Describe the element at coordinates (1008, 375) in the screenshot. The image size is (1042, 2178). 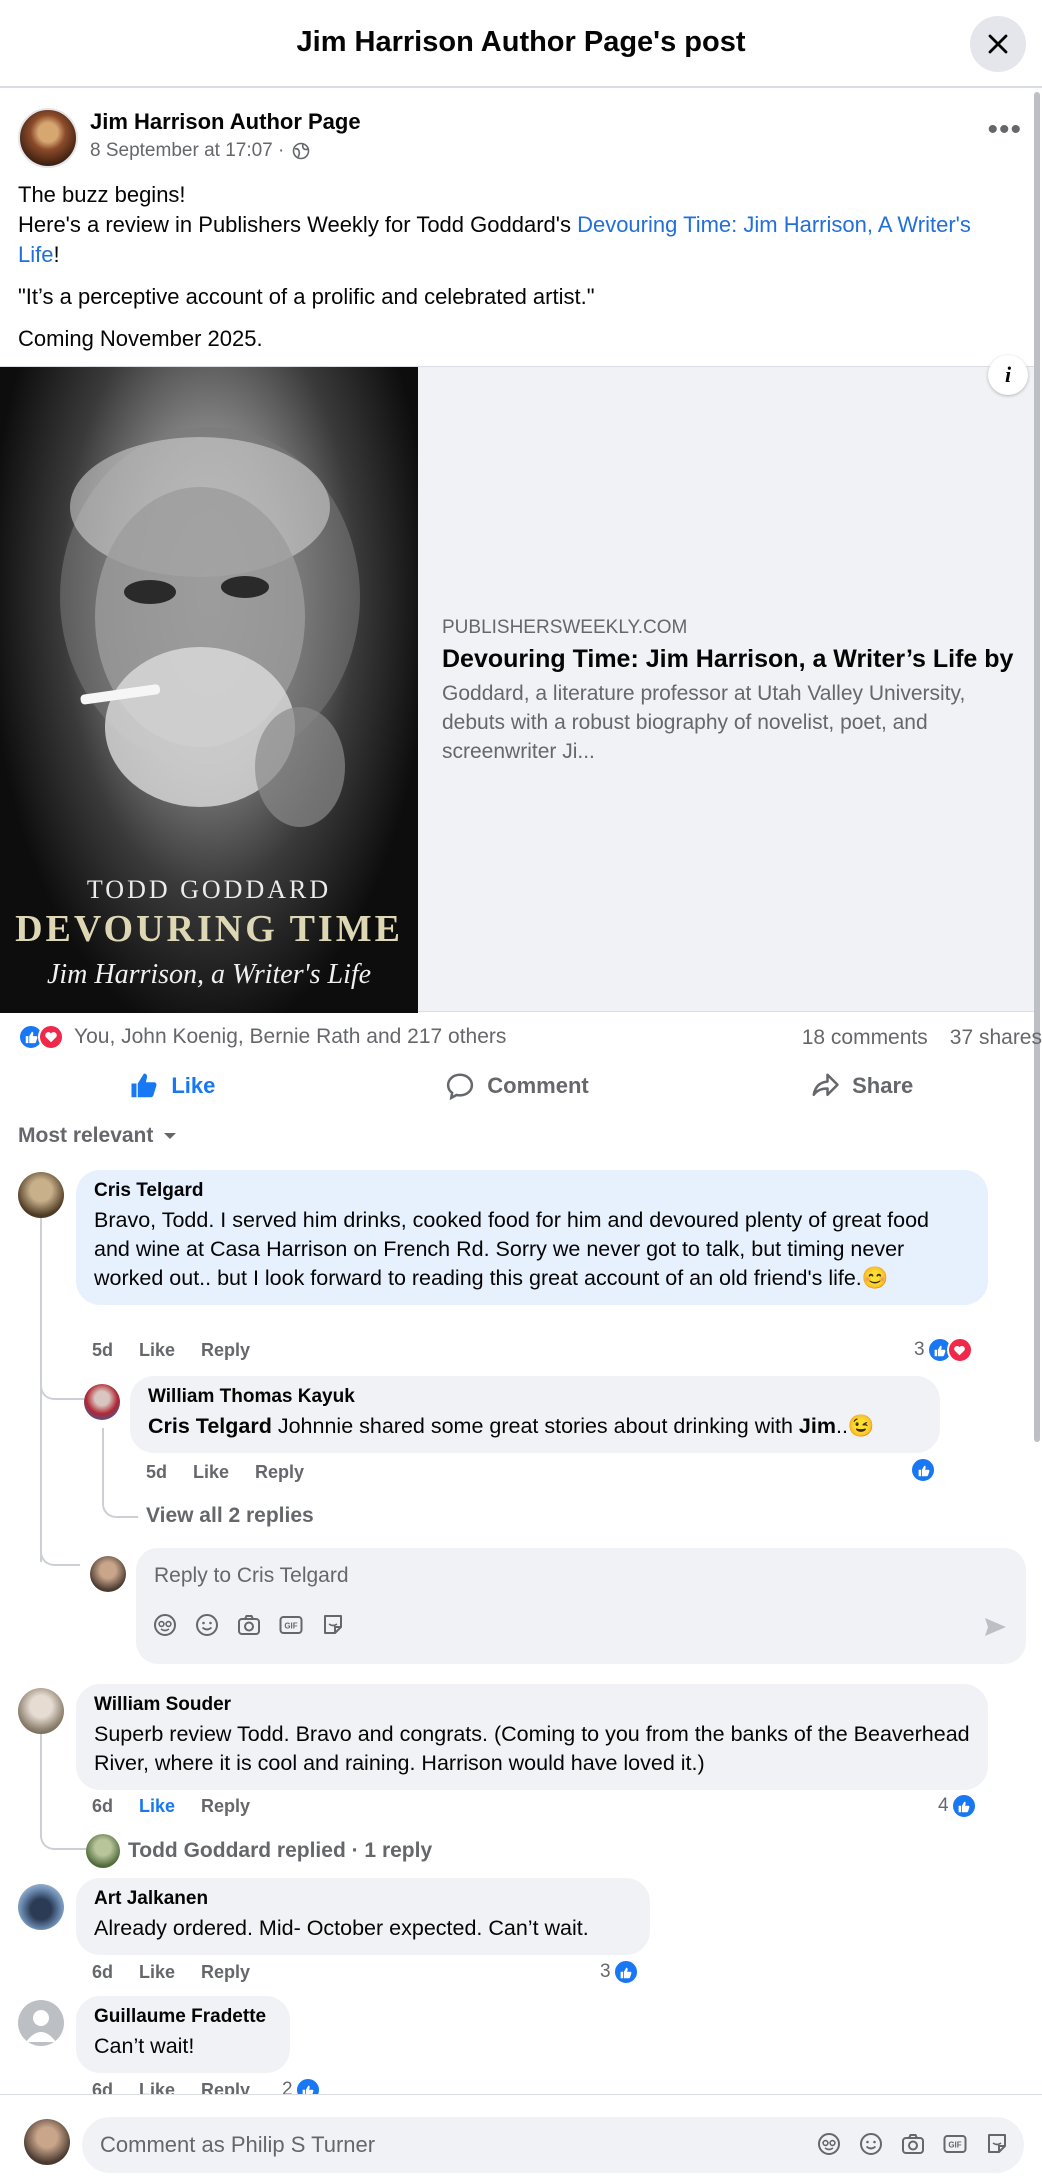
I see `info-icon: i` at that location.